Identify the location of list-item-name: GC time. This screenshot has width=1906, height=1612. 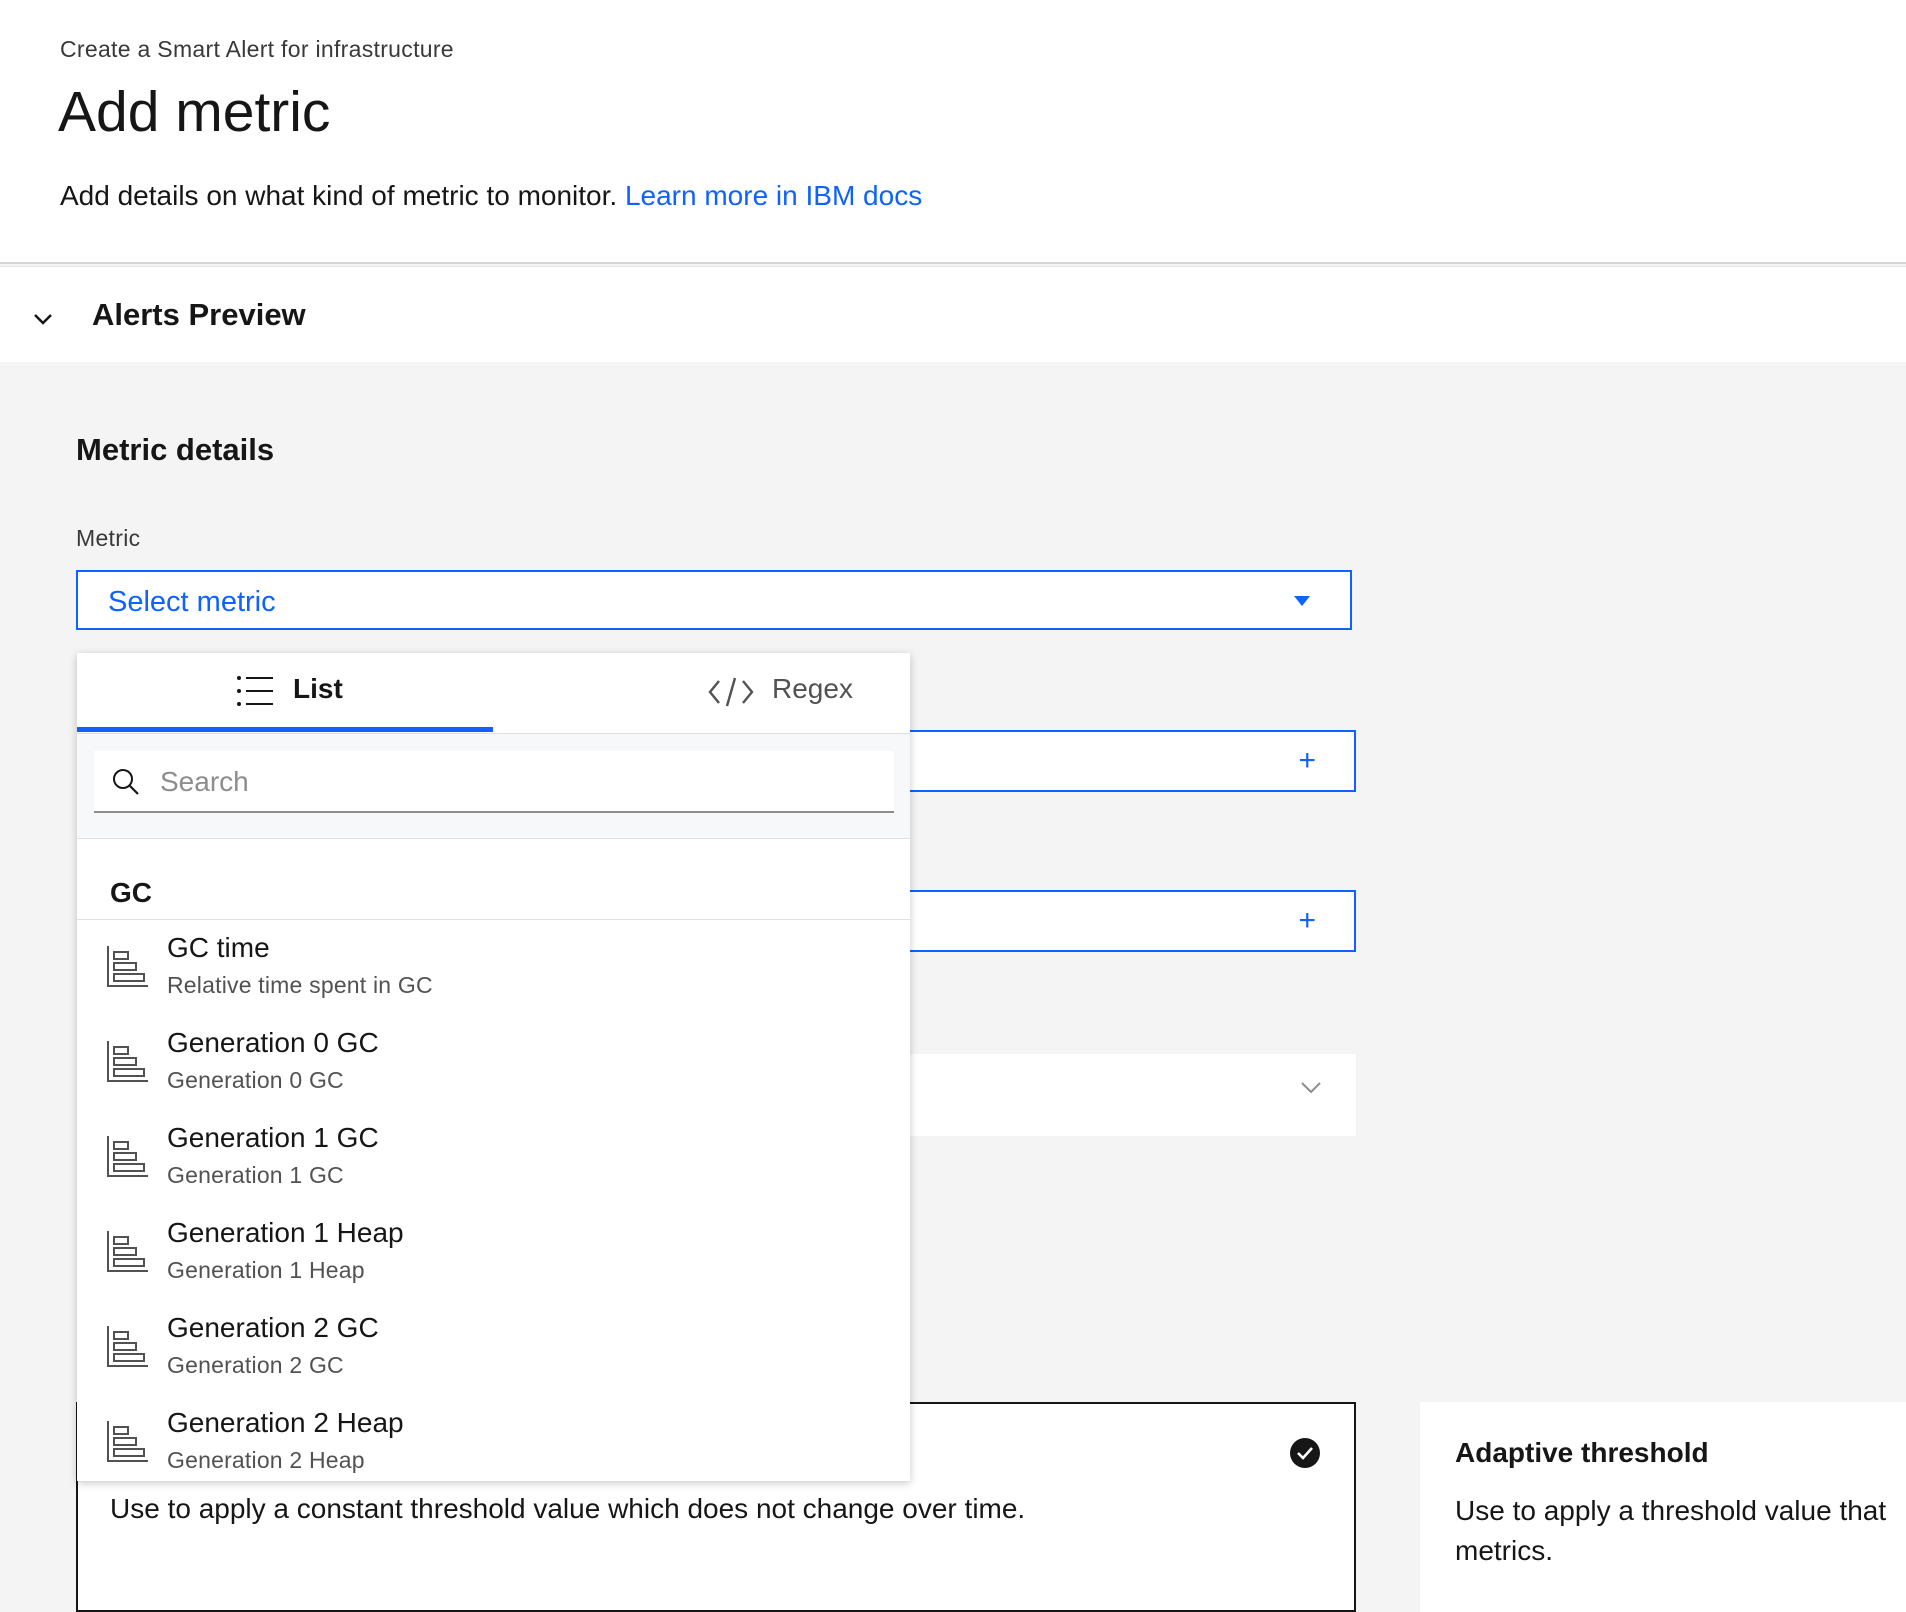
(218, 947).